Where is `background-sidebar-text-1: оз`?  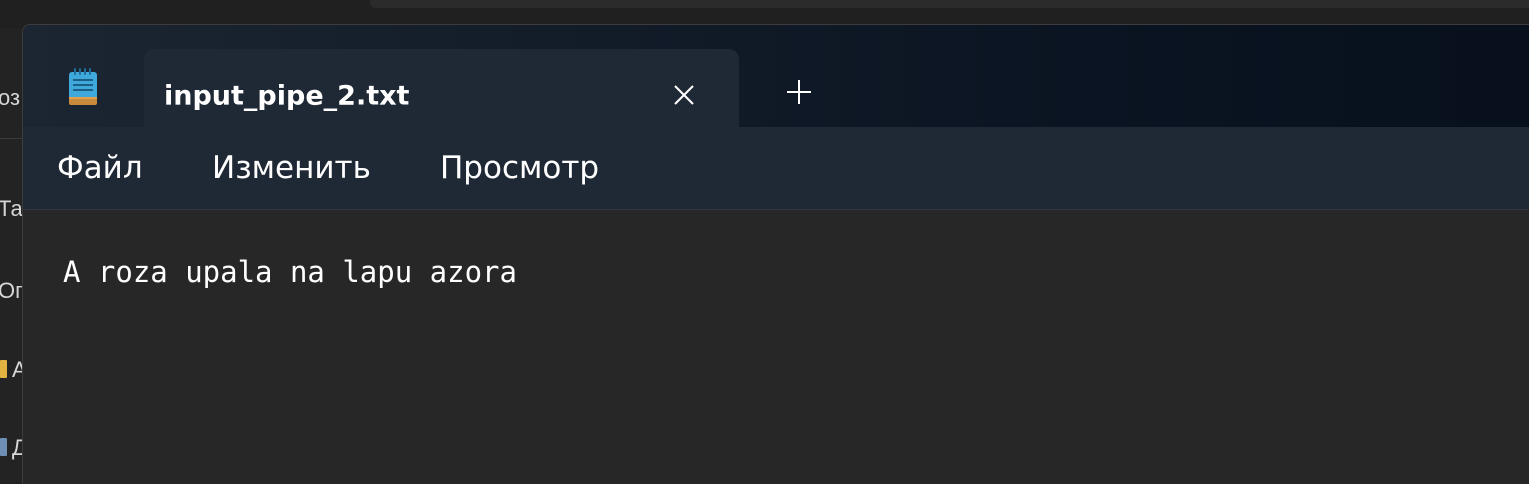
background-sidebar-text-1: оз is located at coordinates (10, 97).